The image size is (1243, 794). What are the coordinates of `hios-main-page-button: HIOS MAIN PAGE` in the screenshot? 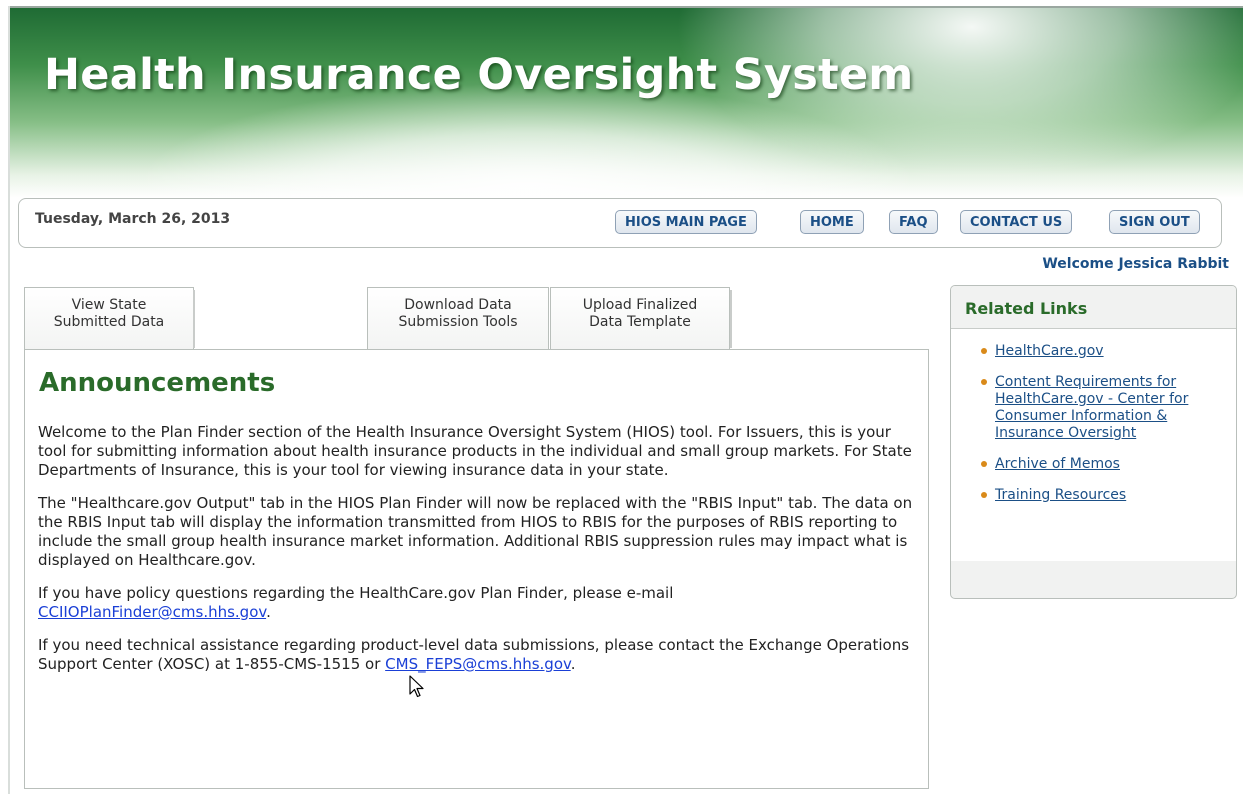 It's located at (686, 222).